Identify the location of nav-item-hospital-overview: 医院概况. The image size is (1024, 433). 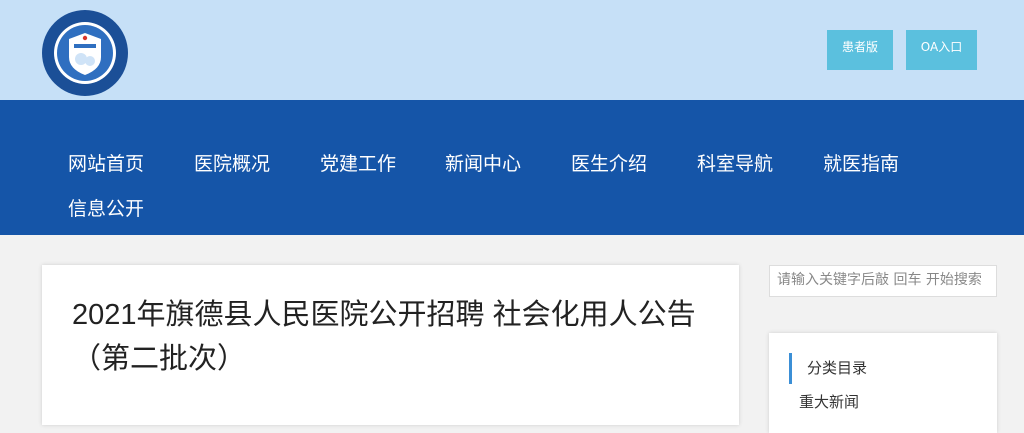
(232, 164).